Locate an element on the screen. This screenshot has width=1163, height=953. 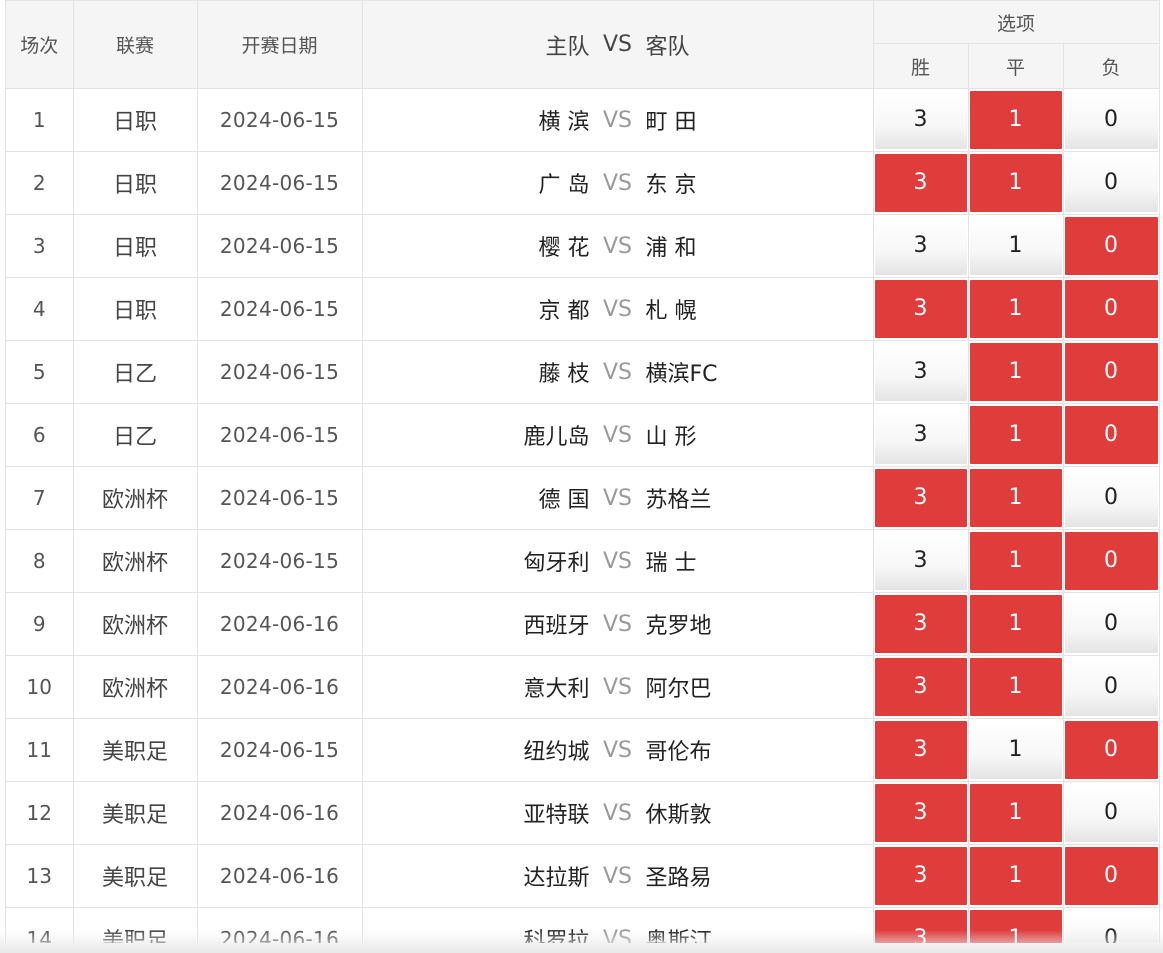
away-team: 札 幌 is located at coordinates (671, 311).